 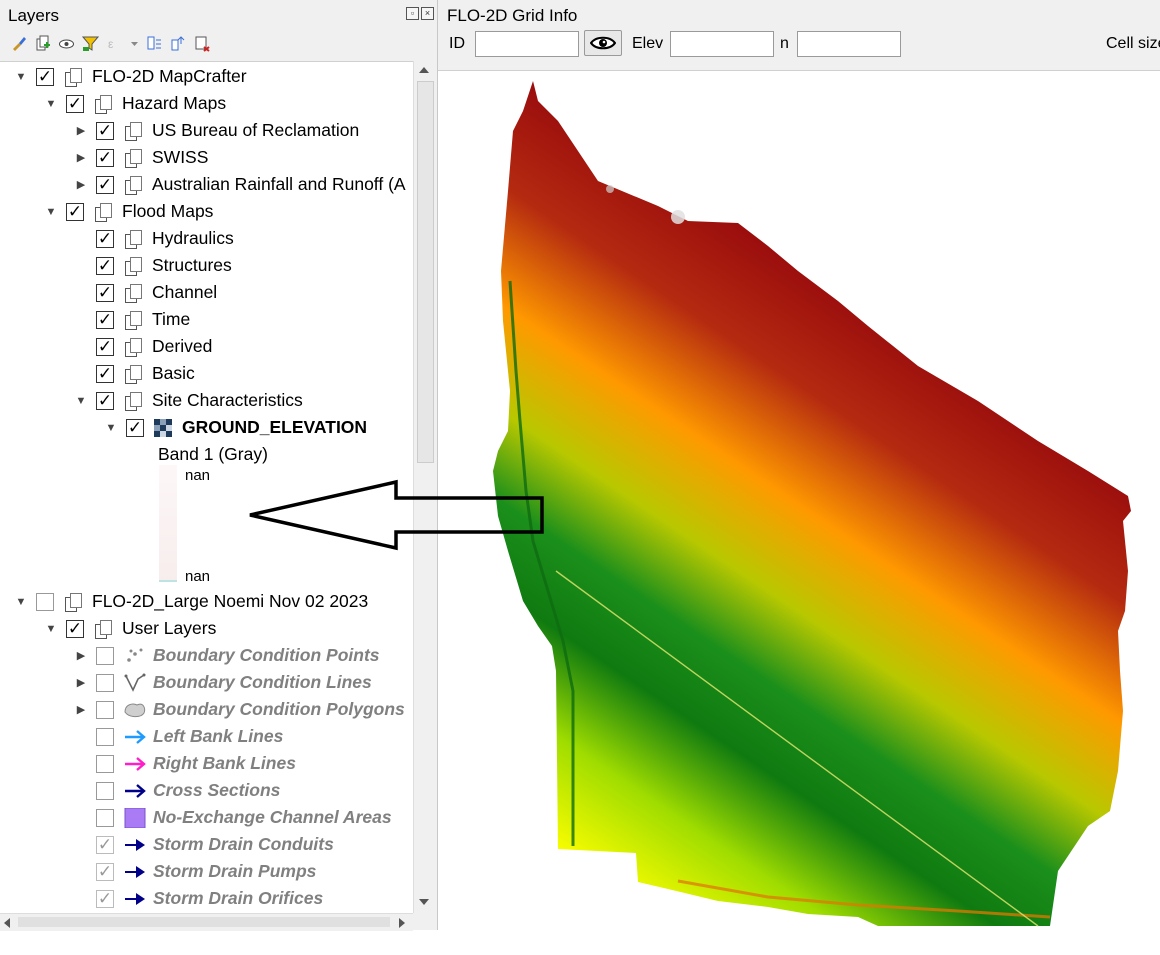 I want to click on tree-item-label: Right Bank Lines, so click(x=224, y=763).